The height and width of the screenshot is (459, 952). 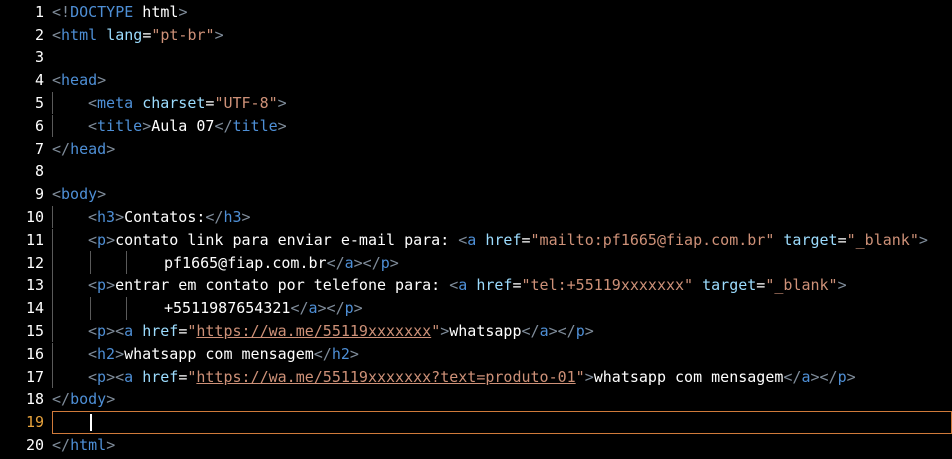 I want to click on code-line: 9 <body>, so click(x=476, y=194).